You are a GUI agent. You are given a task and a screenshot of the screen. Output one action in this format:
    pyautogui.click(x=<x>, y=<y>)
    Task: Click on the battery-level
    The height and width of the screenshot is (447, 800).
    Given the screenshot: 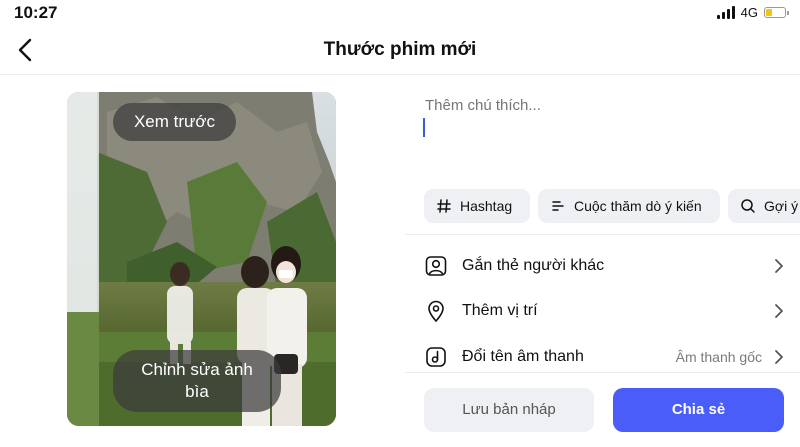 What is the action you would take?
    pyautogui.click(x=769, y=12)
    